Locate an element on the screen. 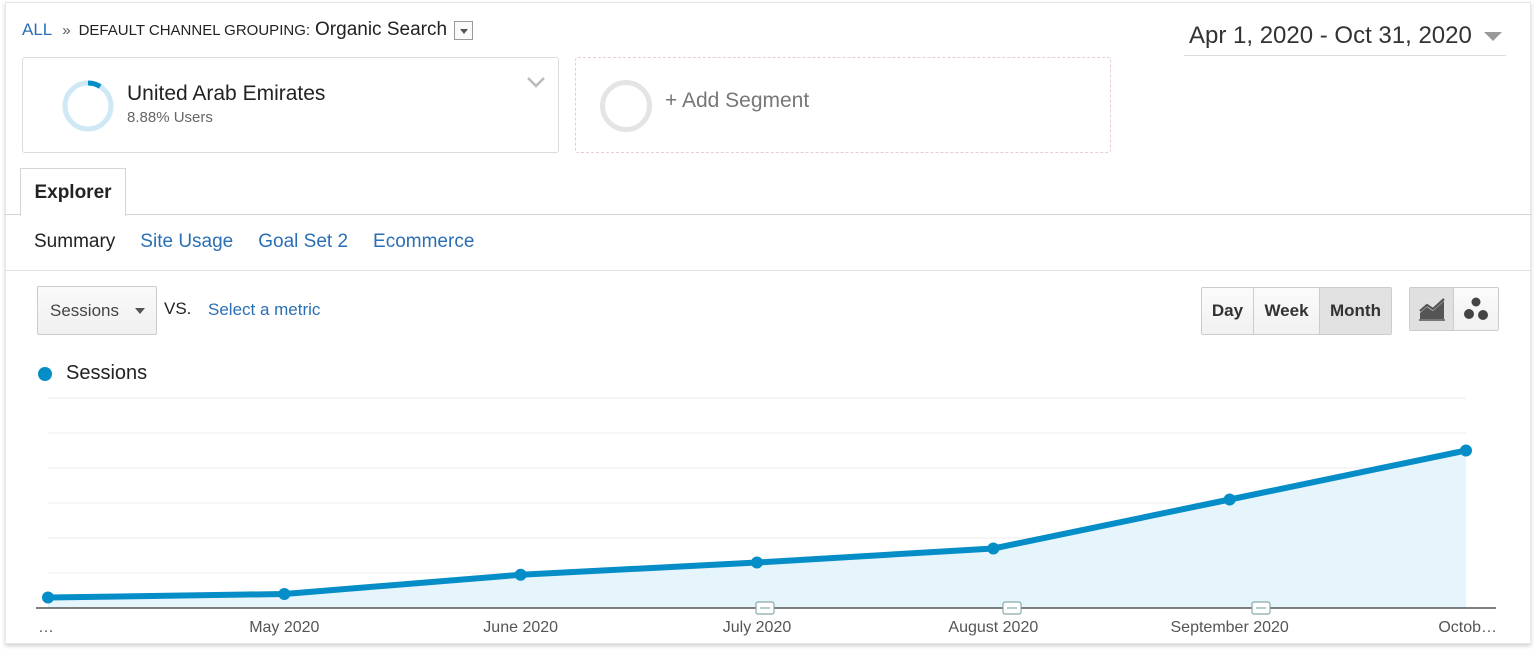 The image size is (1536, 651). add-segment-button: + Add Segment is located at coordinates (843, 105).